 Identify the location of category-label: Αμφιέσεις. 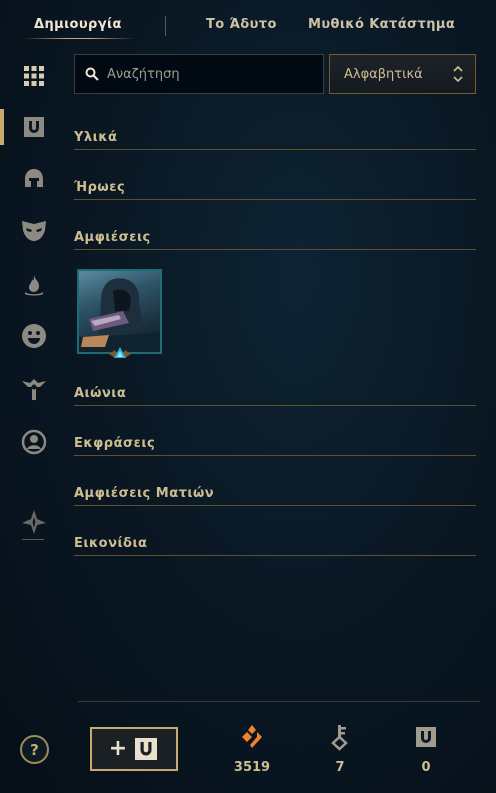
(112, 237).